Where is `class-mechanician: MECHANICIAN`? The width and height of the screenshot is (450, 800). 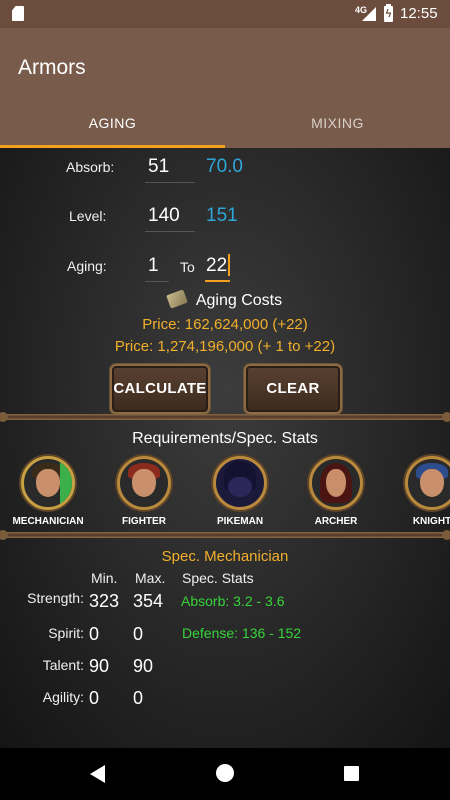
class-mechanician: MECHANICIAN is located at coordinates (48, 491).